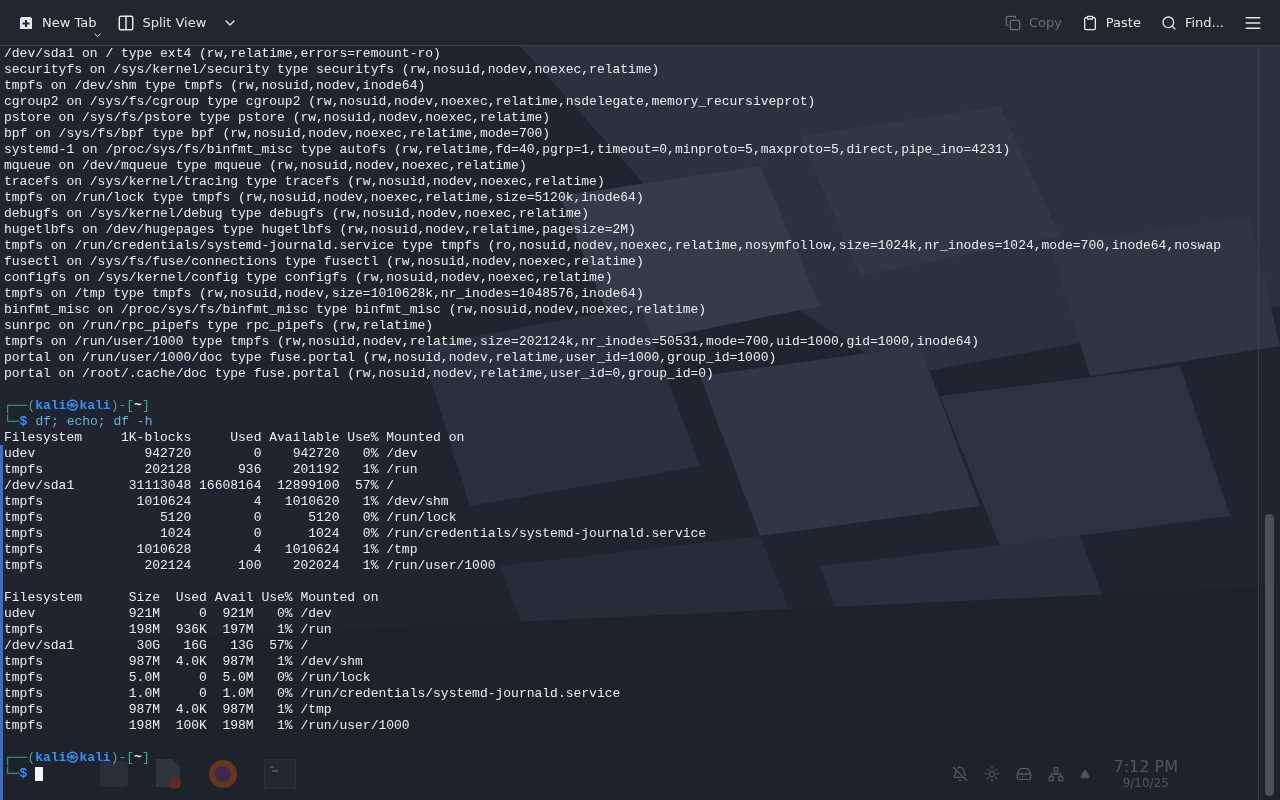 The height and width of the screenshot is (800, 1280). What do you see at coordinates (183, 662) in the screenshot?
I see `terminal-line: tmpfs 987M 4.0K 987M 1% /dev/shm` at bounding box center [183, 662].